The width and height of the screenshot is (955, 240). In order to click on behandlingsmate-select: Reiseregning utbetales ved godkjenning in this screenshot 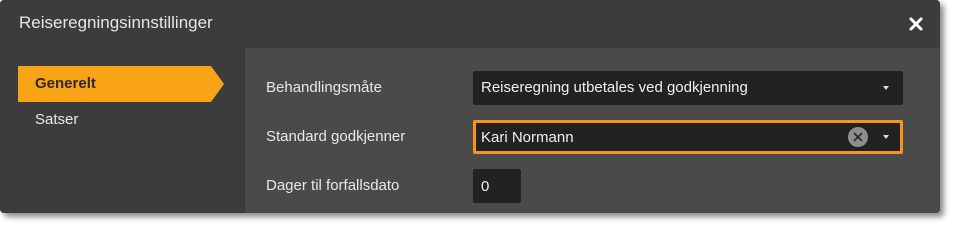, I will do `click(688, 88)`.